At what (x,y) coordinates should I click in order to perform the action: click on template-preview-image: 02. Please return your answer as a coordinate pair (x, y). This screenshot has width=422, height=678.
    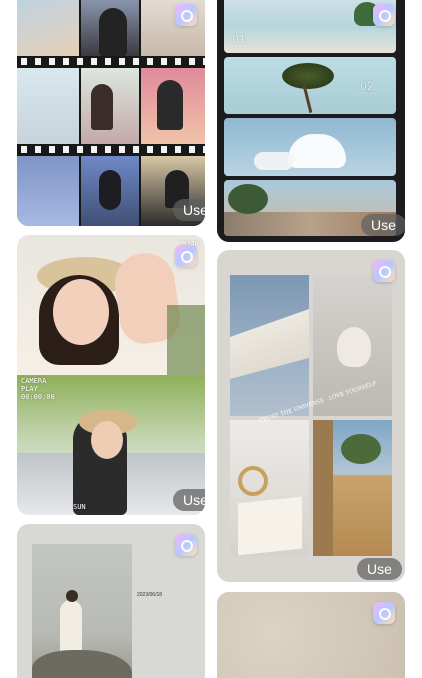
    Looking at the image, I should click on (310, 85).